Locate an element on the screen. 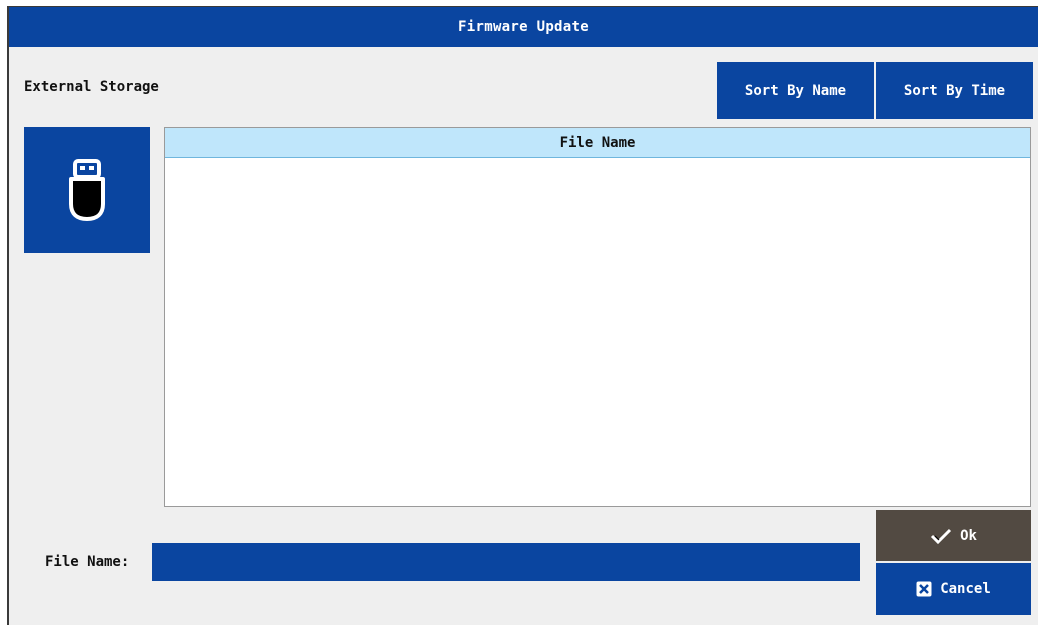 The width and height of the screenshot is (1038, 625). ok-button: Ok is located at coordinates (953, 535).